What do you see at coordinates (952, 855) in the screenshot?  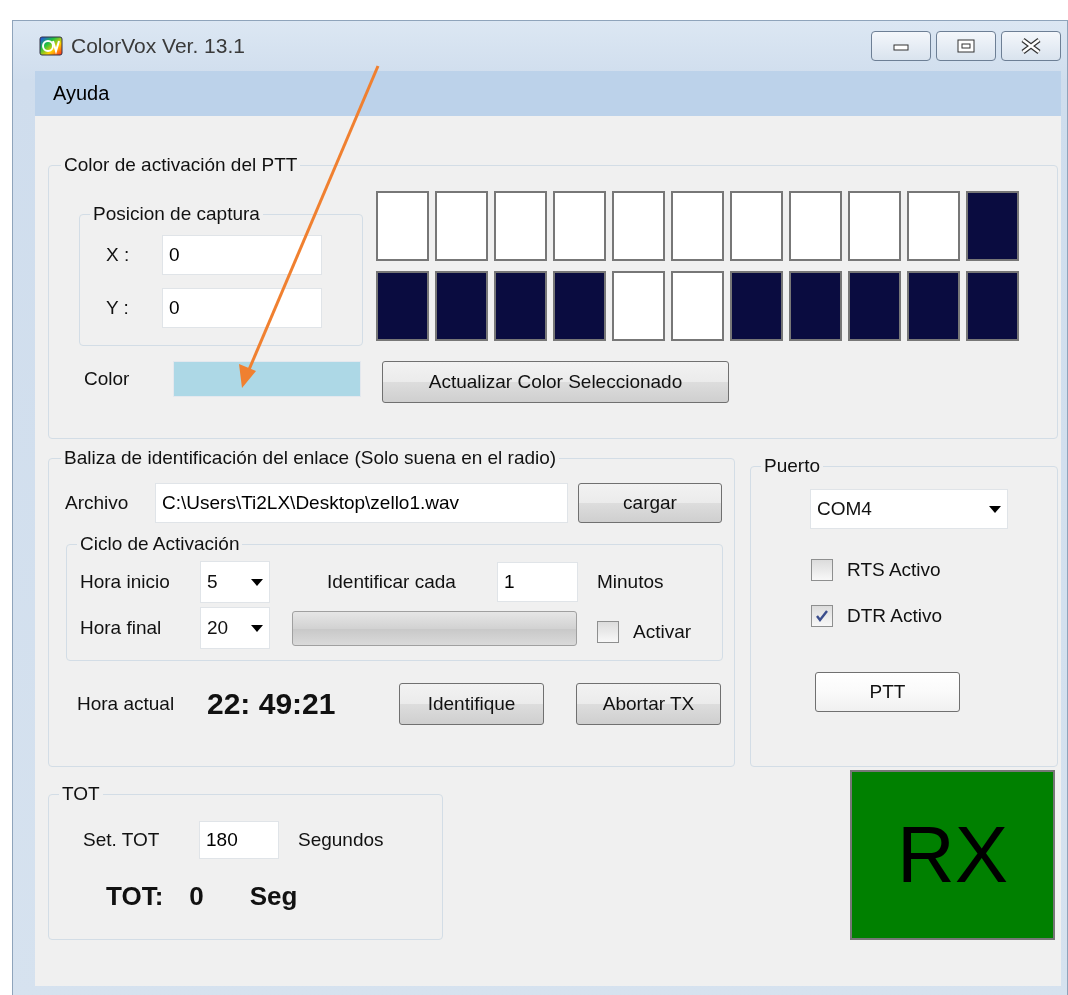 I see `status-indicator: RX` at bounding box center [952, 855].